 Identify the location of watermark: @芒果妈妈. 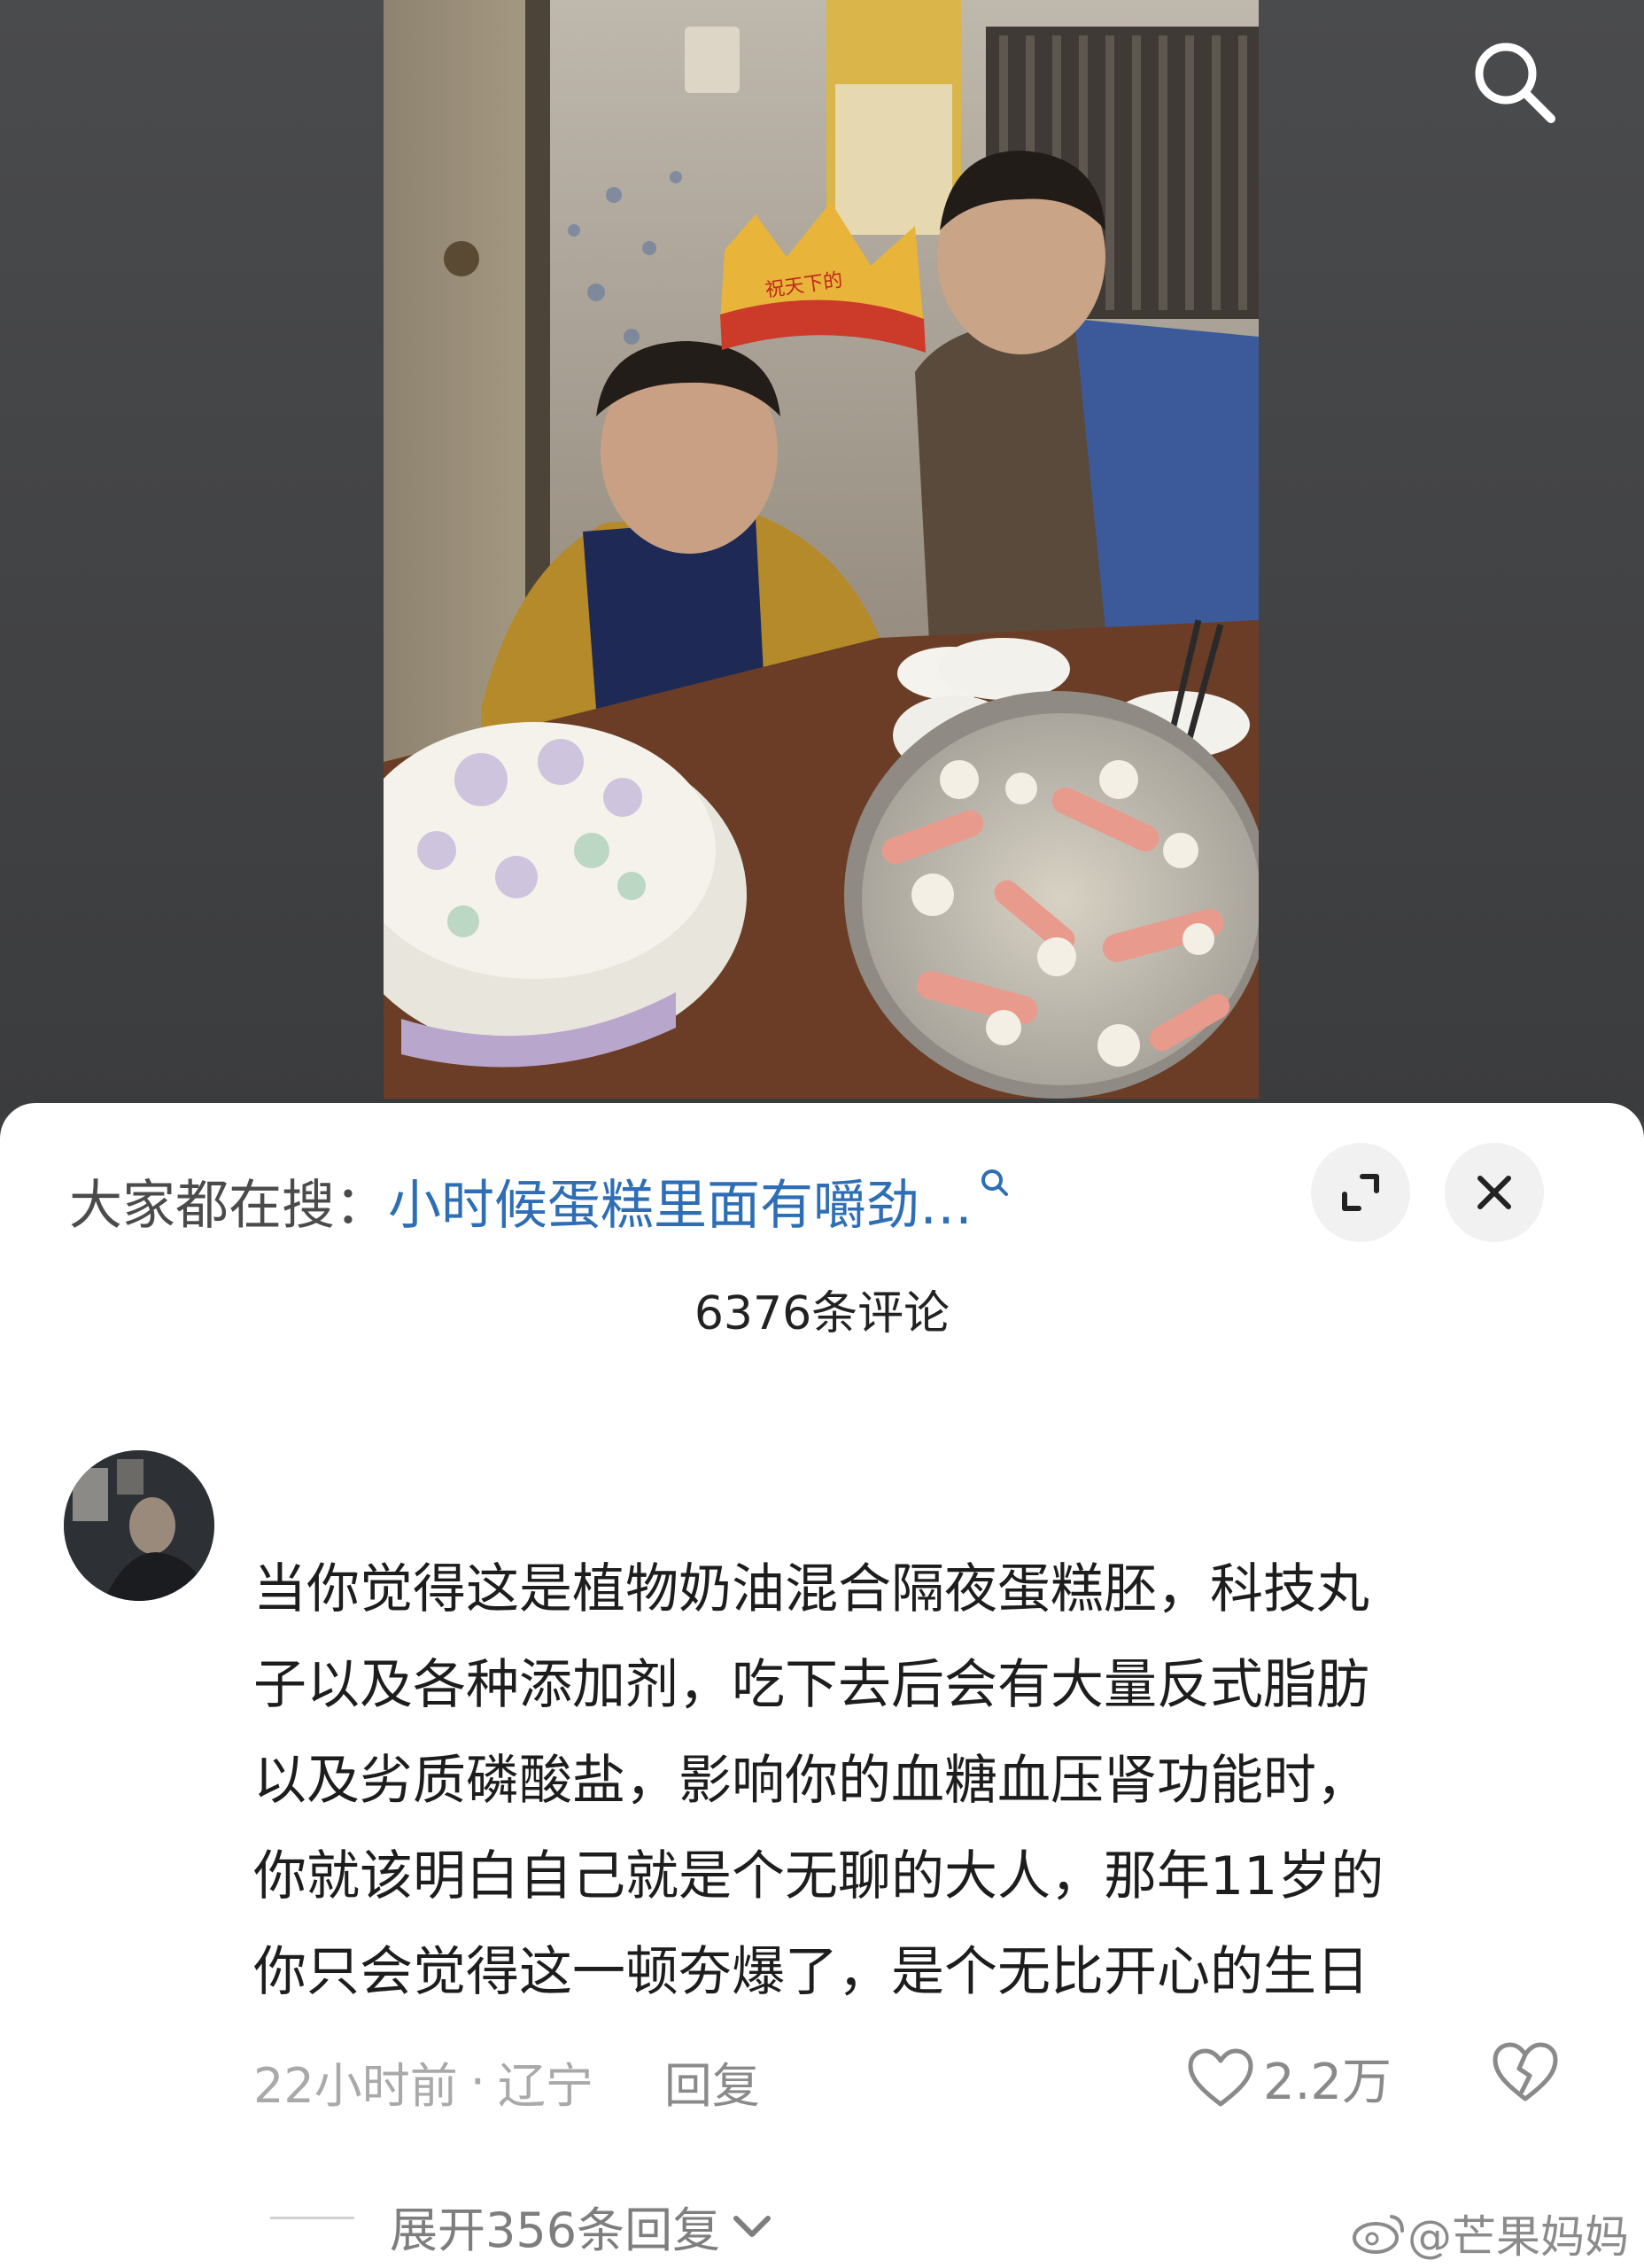
(1490, 2233).